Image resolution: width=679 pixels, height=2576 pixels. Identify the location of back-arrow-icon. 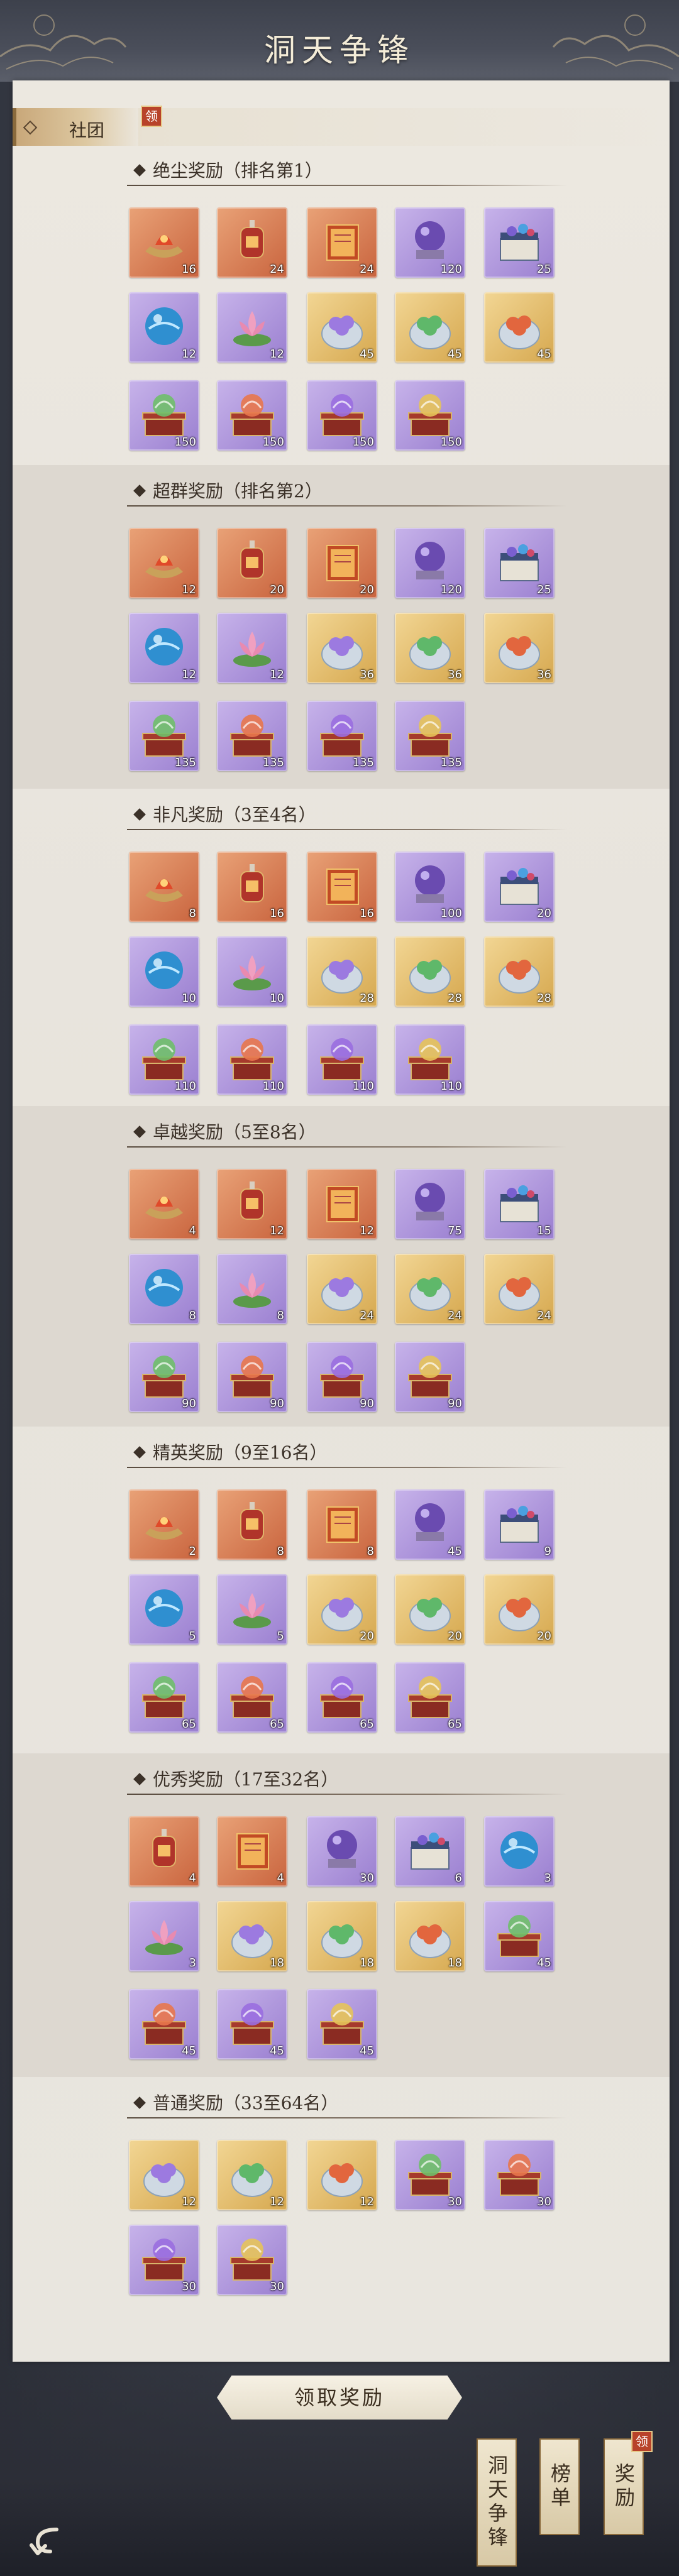
(47, 2539).